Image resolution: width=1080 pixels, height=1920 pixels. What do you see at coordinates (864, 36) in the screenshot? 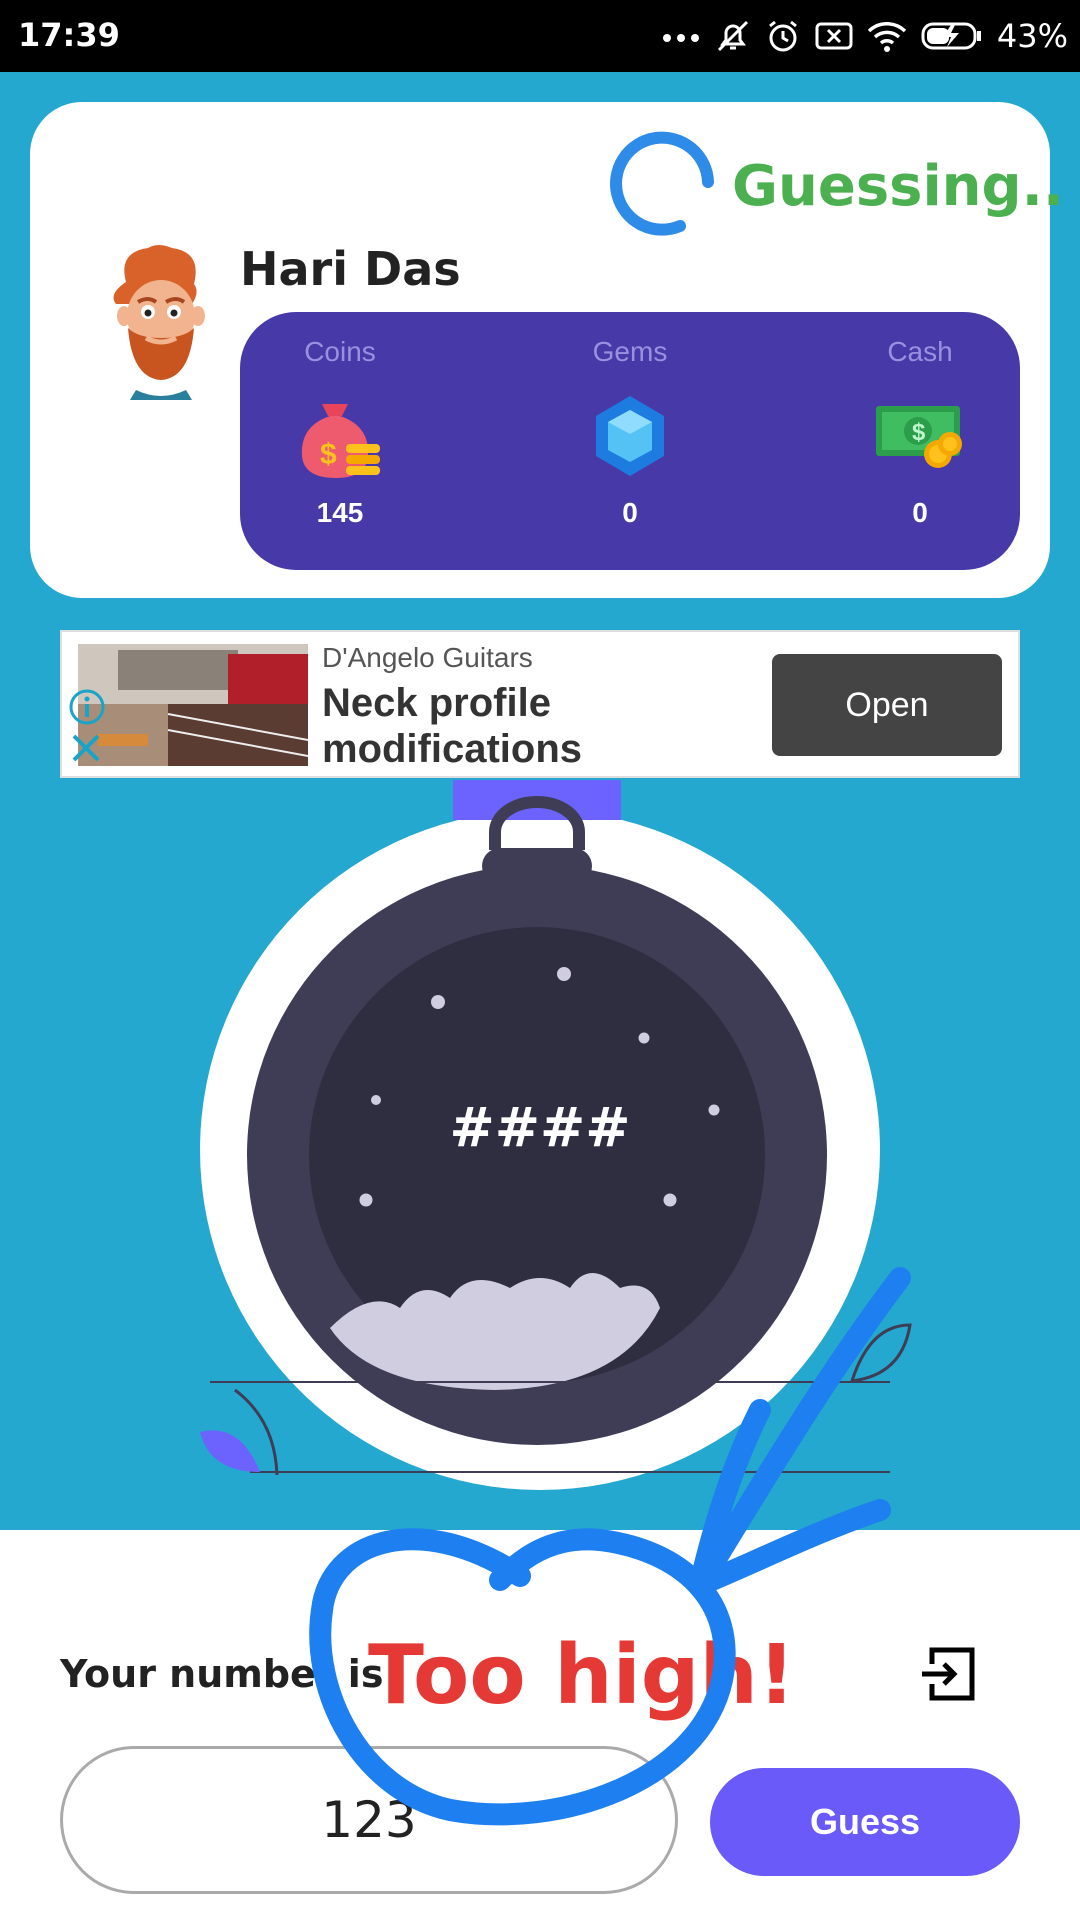
I see `status-icons: 43%` at bounding box center [864, 36].